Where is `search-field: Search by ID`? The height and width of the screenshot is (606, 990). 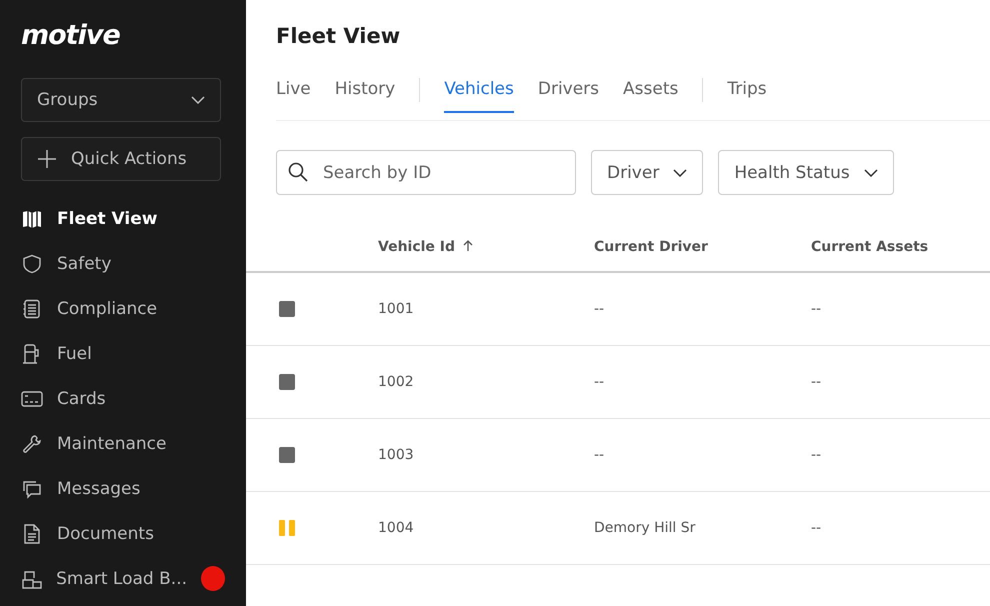 search-field: Search by ID is located at coordinates (426, 172).